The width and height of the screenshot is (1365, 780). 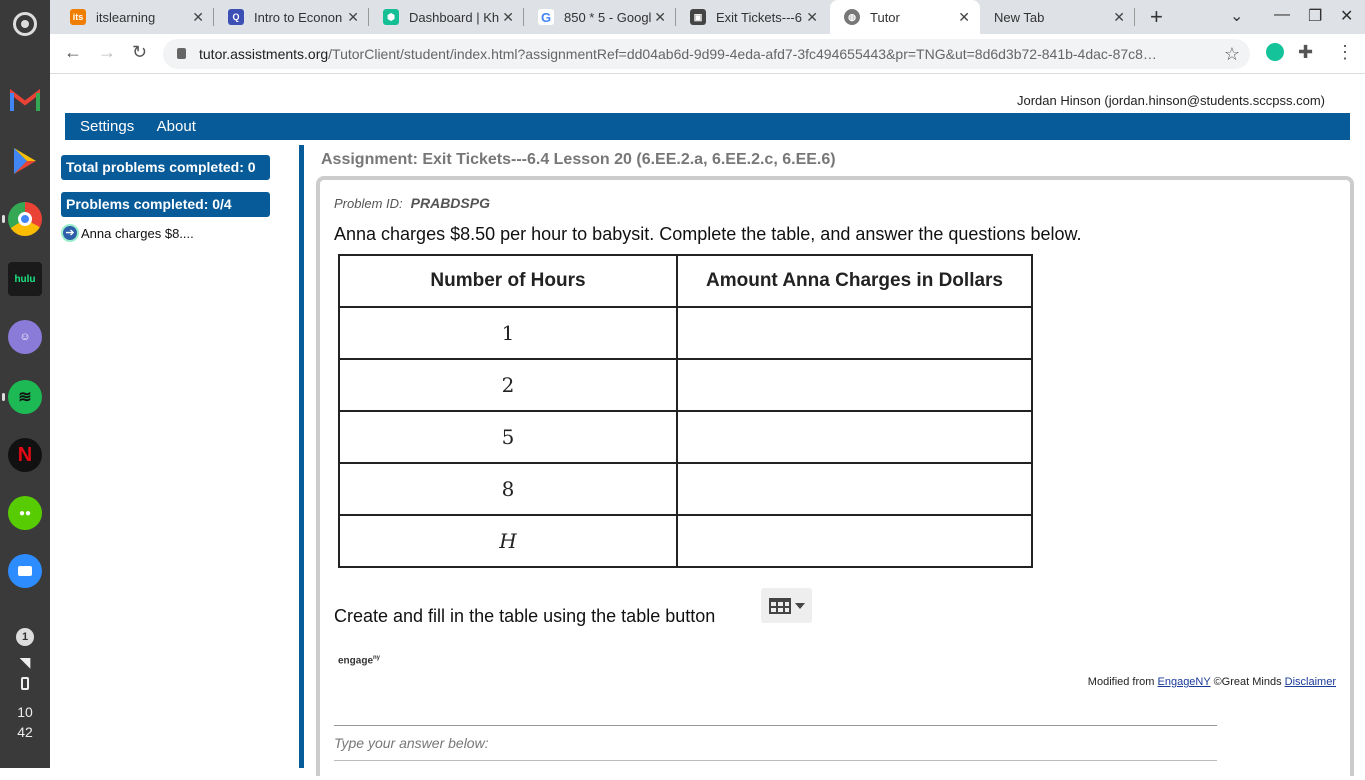 I want to click on bookmark-star-icon: ☆, so click(x=1232, y=54).